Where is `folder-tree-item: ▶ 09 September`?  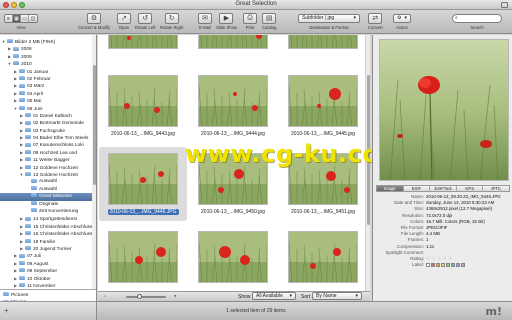 folder-tree-item: ▶ 09 September is located at coordinates (48, 270).